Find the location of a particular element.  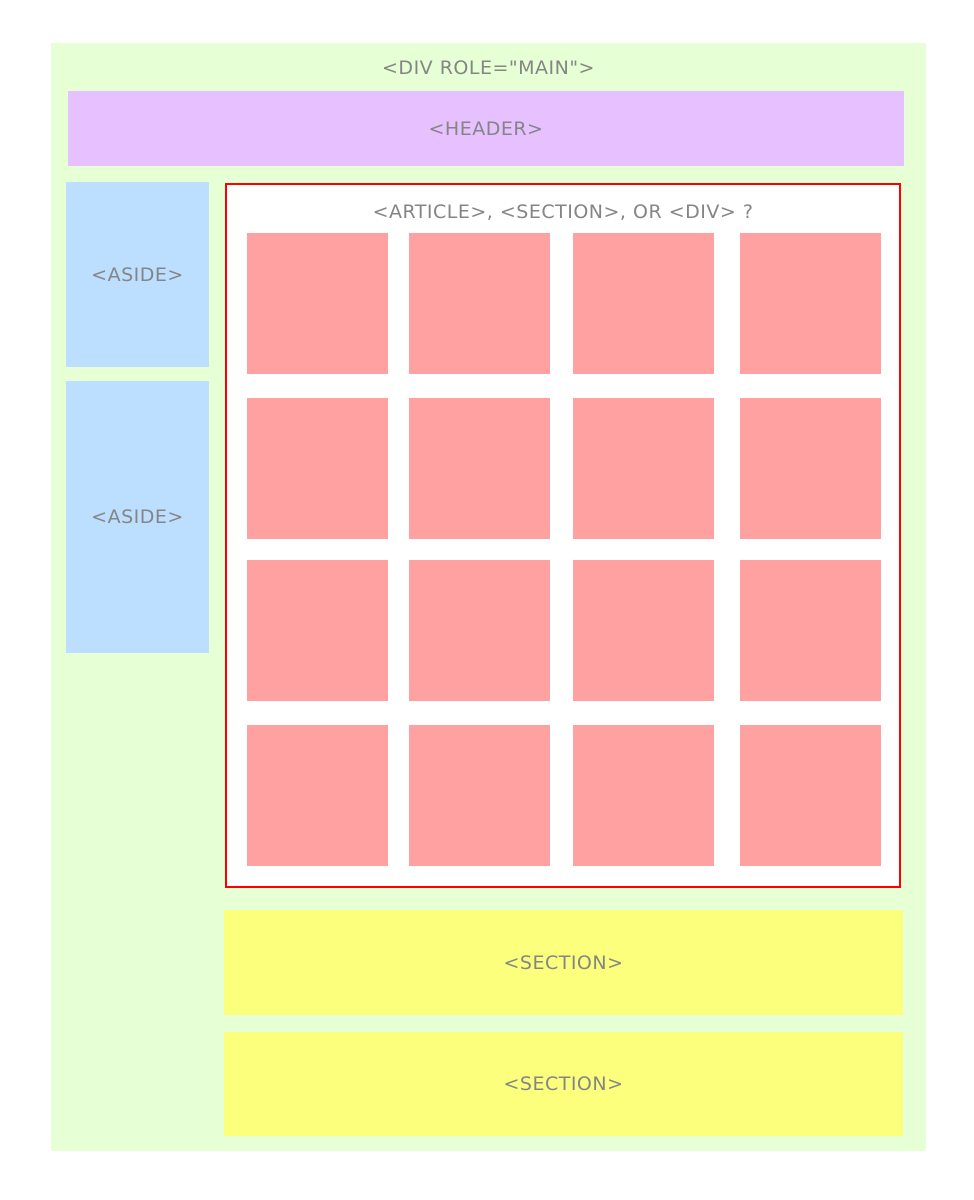

section-block-2: <section> is located at coordinates (563, 1084).